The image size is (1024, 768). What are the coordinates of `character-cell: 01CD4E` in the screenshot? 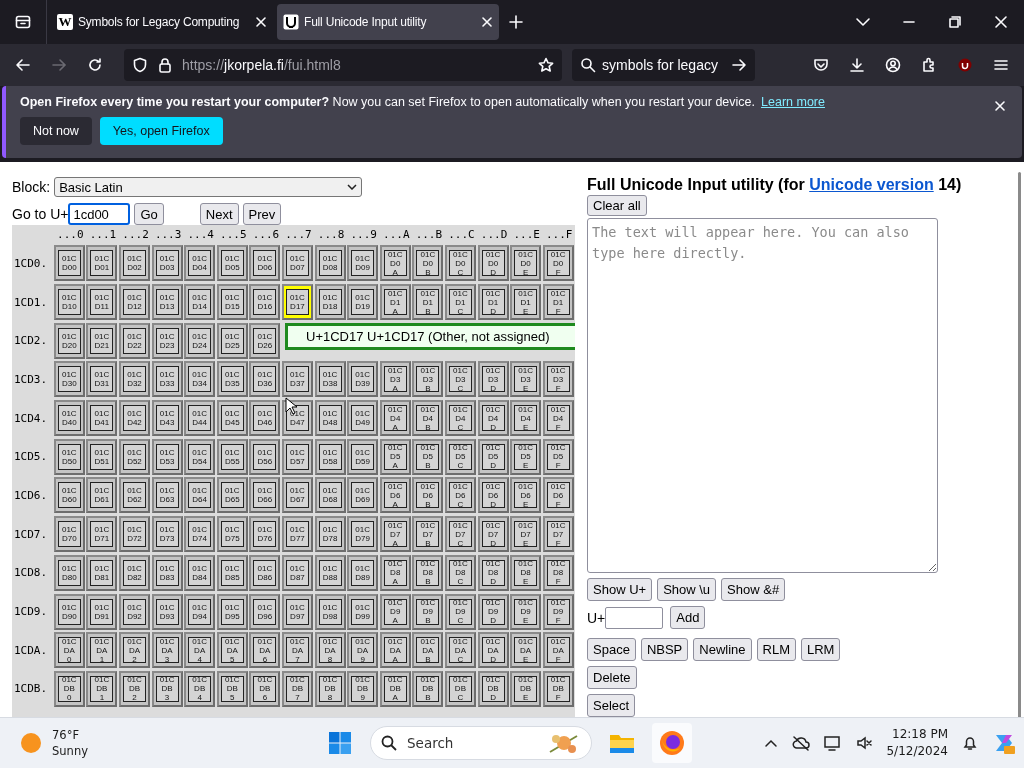 It's located at (526, 418).